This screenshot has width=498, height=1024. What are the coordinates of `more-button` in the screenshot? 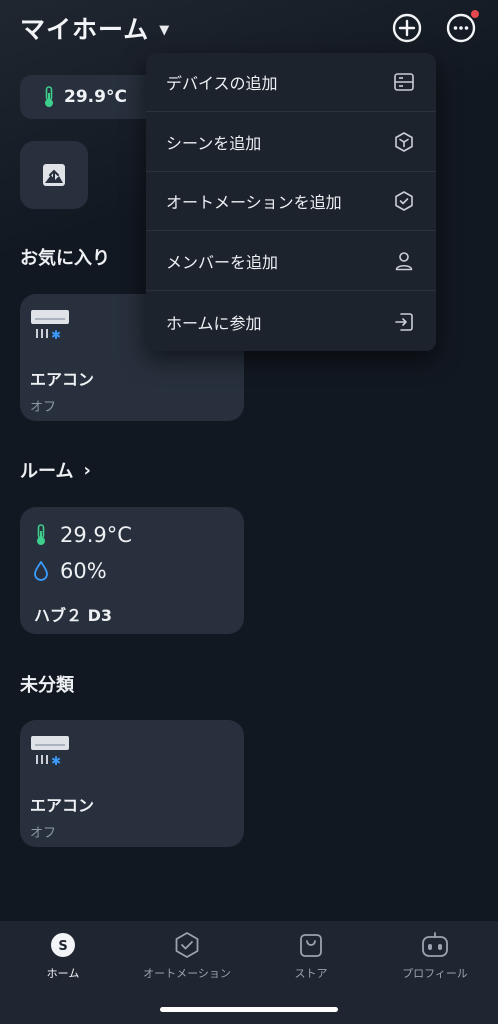 It's located at (462, 27).